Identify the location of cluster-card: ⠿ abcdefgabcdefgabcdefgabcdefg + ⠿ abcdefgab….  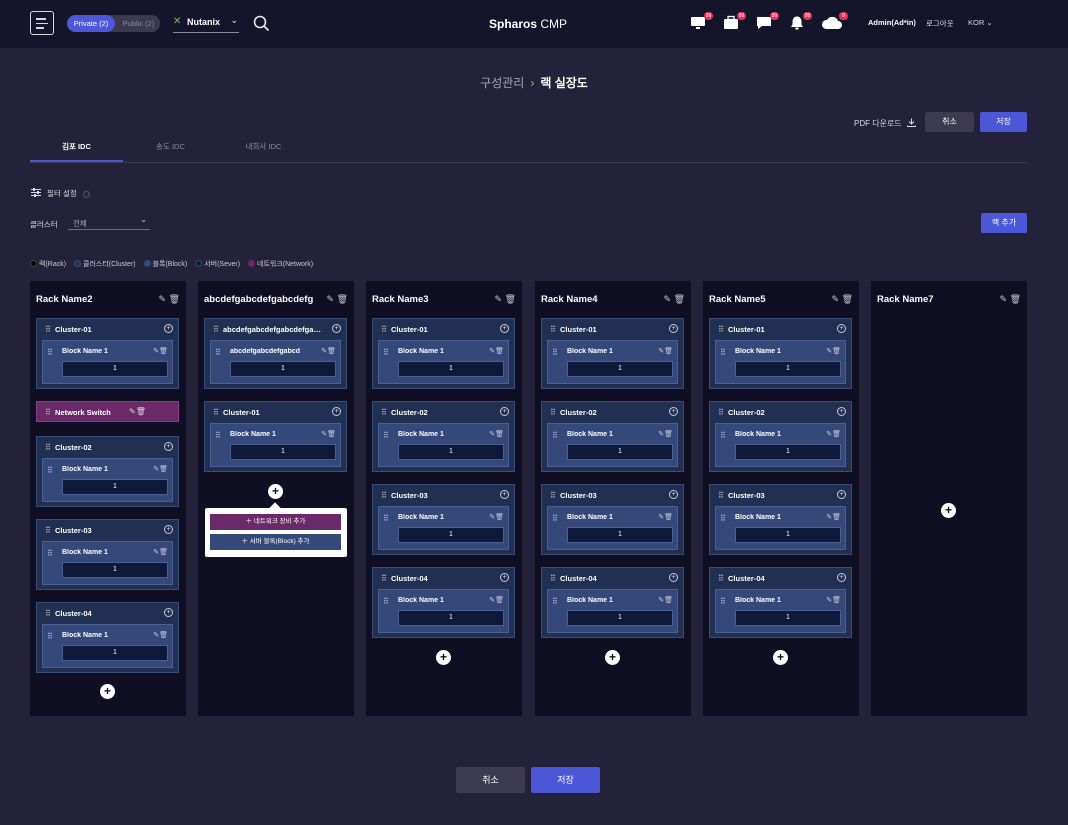
(275, 353).